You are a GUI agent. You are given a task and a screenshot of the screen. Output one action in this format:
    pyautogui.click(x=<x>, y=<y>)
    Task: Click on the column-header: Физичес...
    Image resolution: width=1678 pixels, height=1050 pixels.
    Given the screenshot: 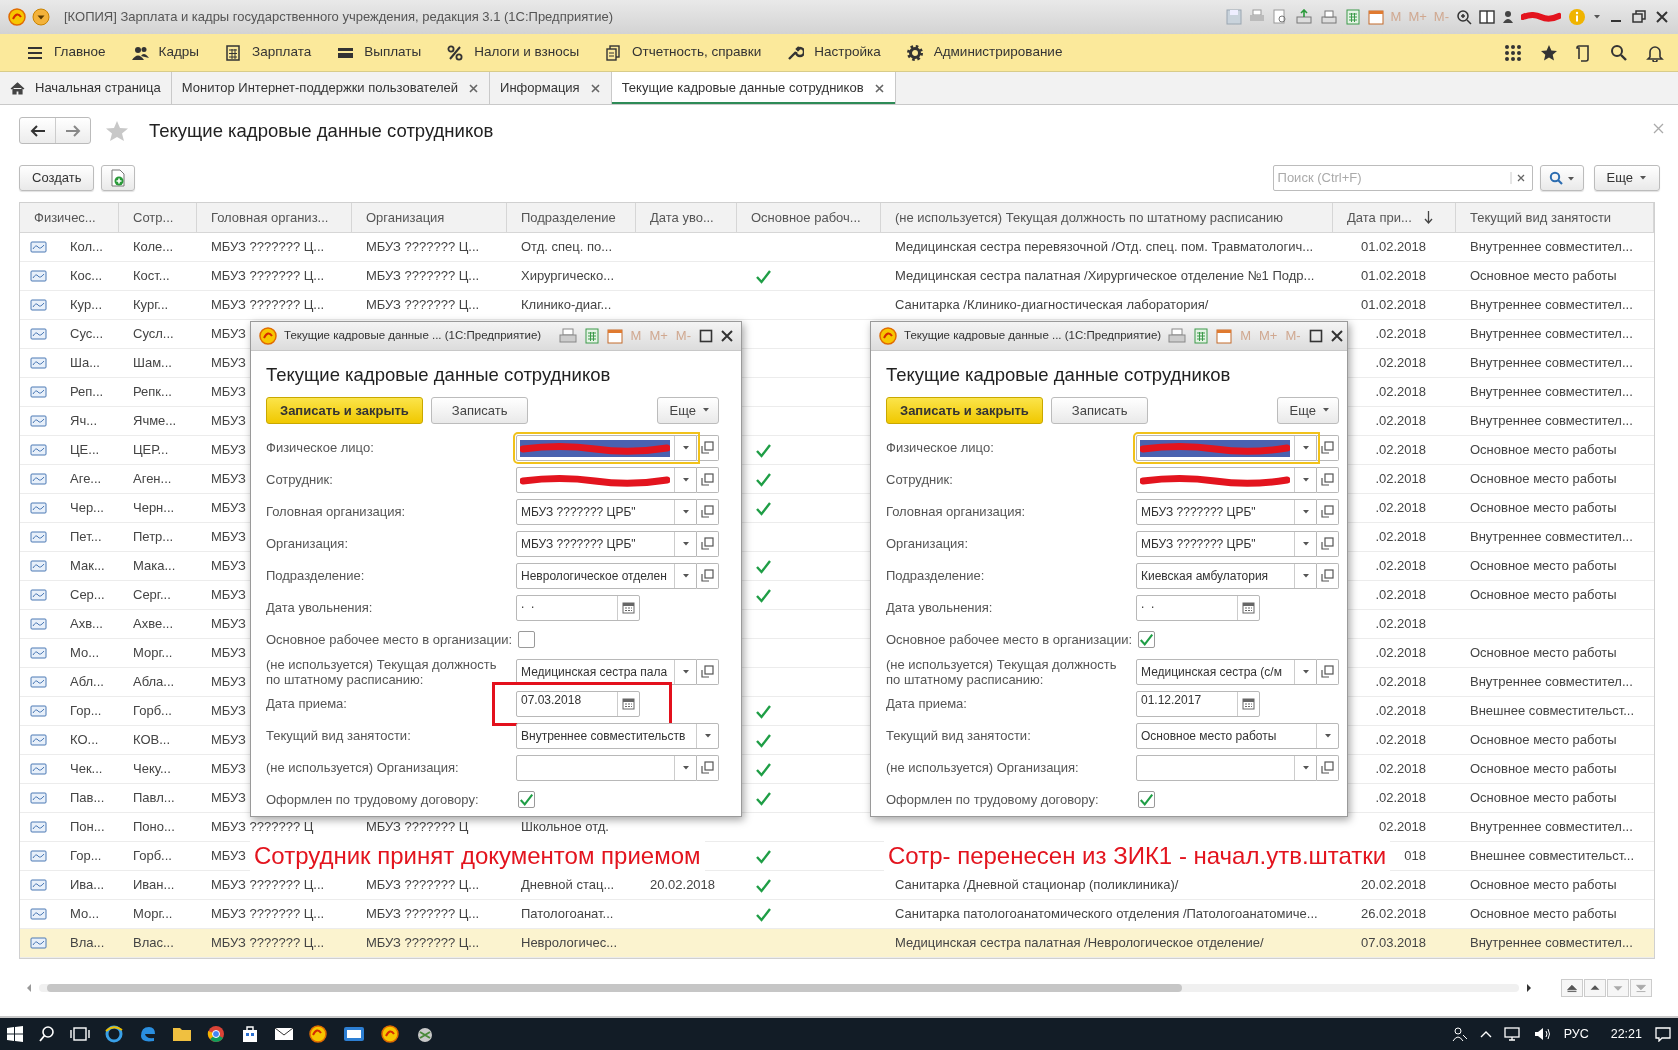 What is the action you would take?
    pyautogui.click(x=69, y=217)
    